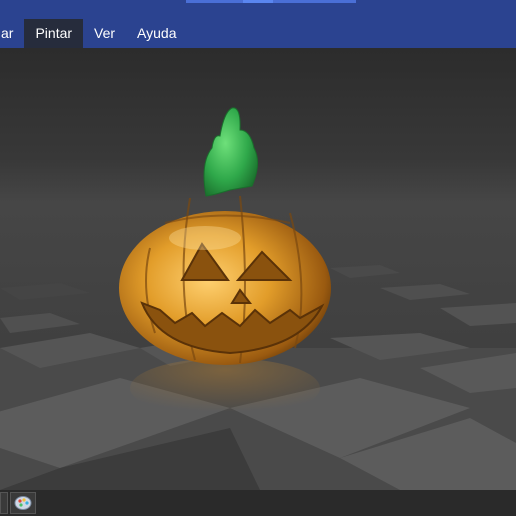  What do you see at coordinates (258, 1) in the screenshot?
I see `title-accent-highlight` at bounding box center [258, 1].